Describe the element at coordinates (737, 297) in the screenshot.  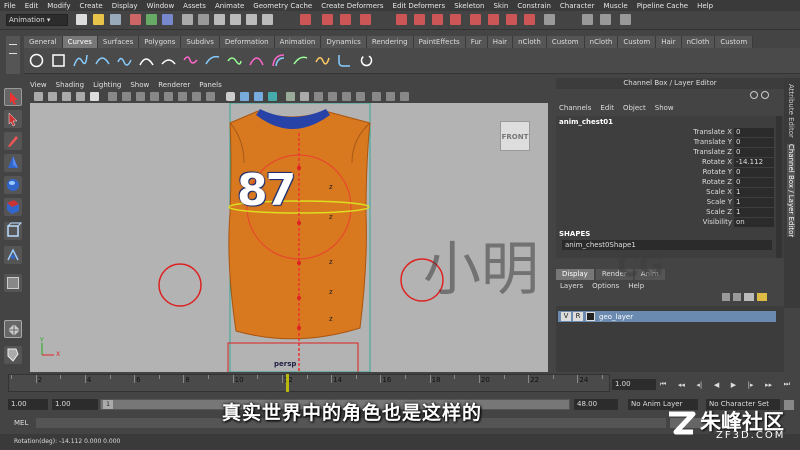
I see `layer-down-icon` at that location.